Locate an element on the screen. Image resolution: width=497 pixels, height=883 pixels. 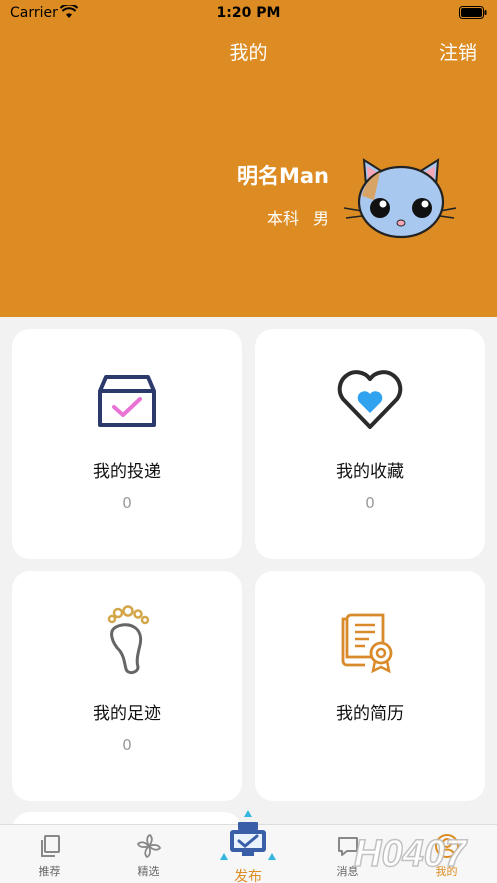
tab-label: 精选 is located at coordinates (148, 871).